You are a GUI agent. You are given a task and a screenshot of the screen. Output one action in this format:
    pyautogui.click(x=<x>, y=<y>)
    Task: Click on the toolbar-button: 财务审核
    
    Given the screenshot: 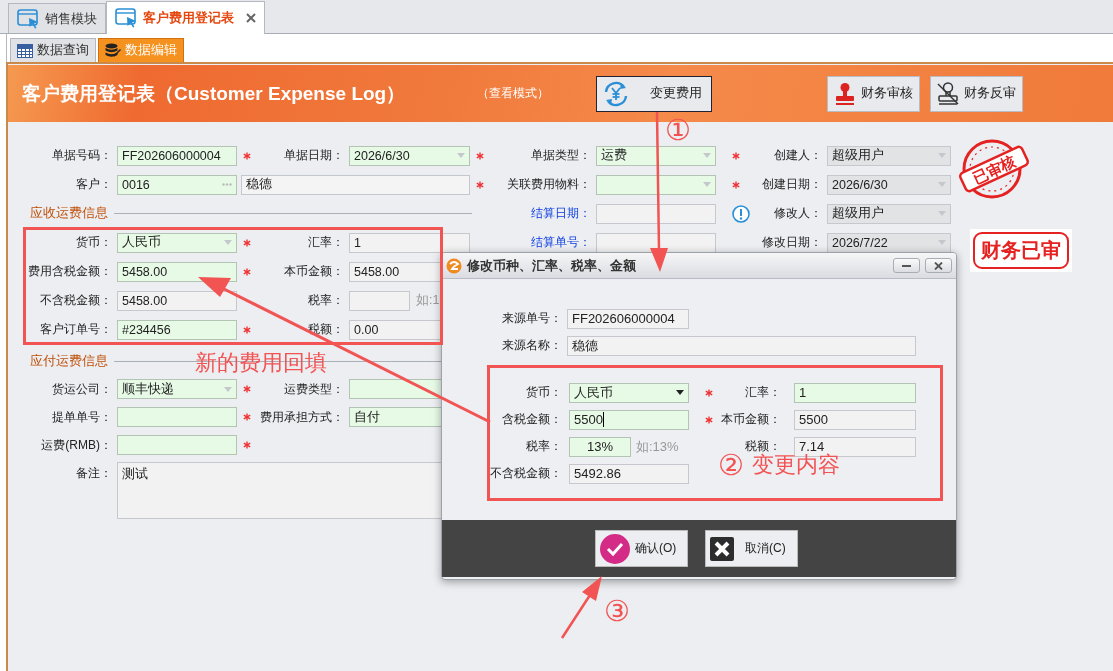 What is the action you would take?
    pyautogui.click(x=873, y=93)
    